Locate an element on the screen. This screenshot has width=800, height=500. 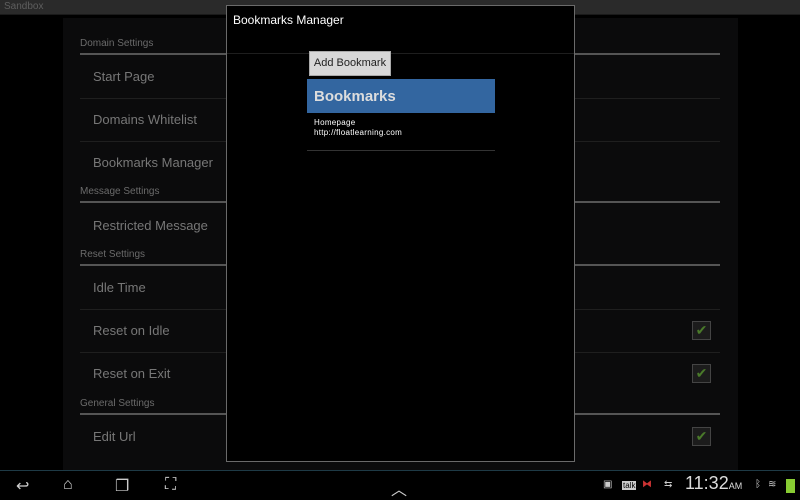
setting-edit-url: Edit Url is located at coordinates (114, 436).